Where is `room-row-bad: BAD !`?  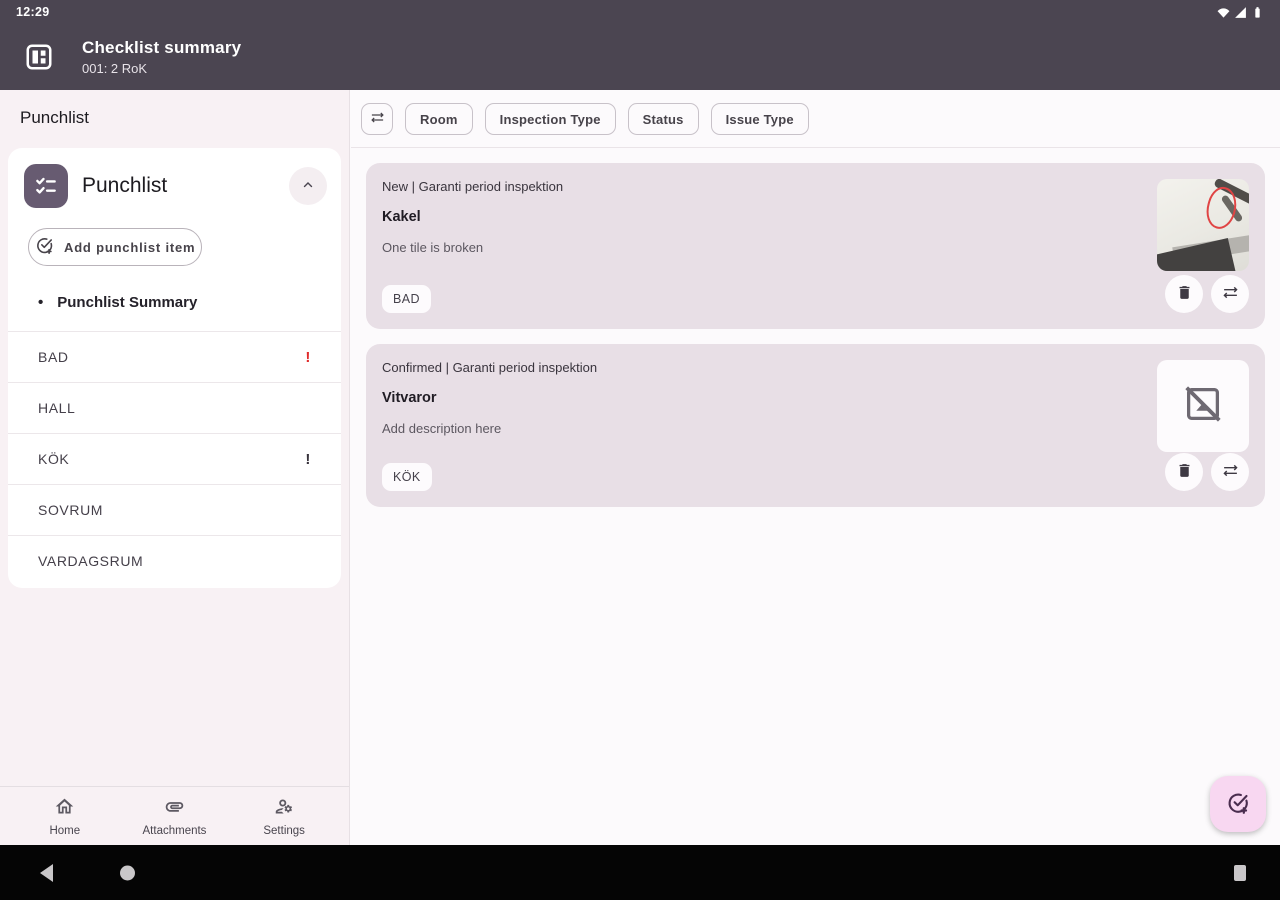
room-row-bad: BAD ! is located at coordinates (174, 357).